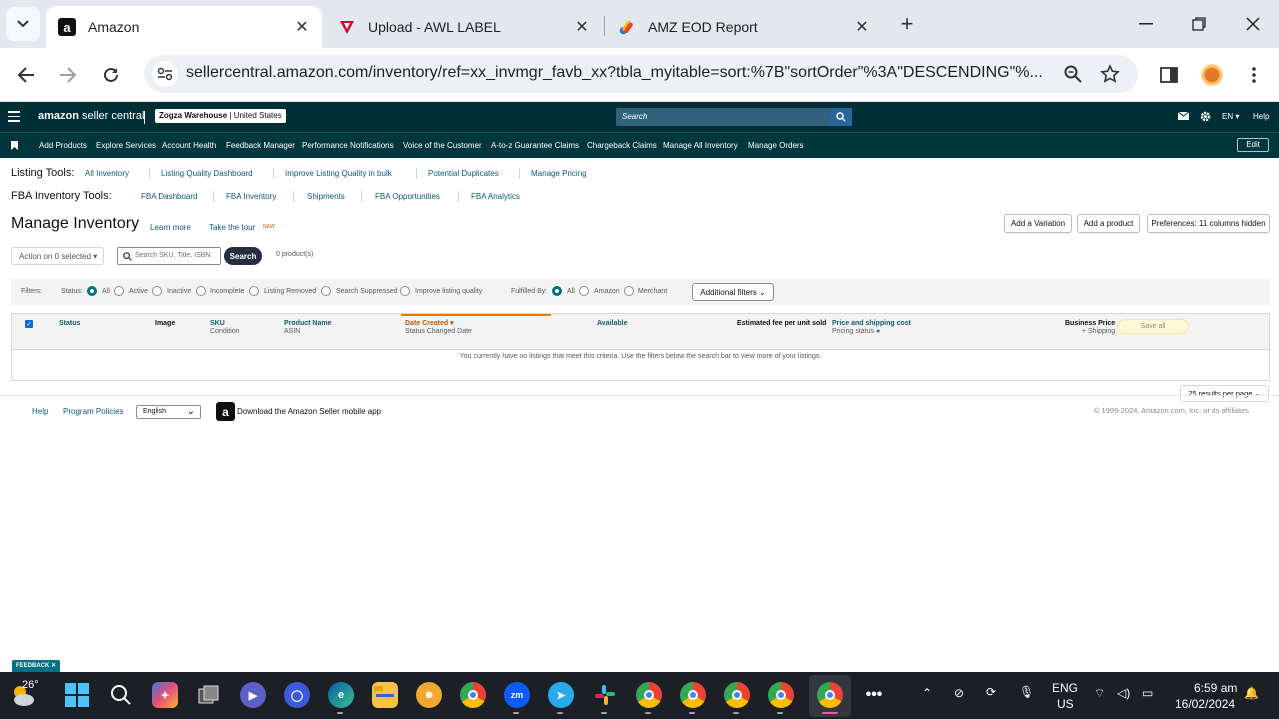 This screenshot has height=719, width=1279. I want to click on volume-icon: ◁), so click(1123, 693).